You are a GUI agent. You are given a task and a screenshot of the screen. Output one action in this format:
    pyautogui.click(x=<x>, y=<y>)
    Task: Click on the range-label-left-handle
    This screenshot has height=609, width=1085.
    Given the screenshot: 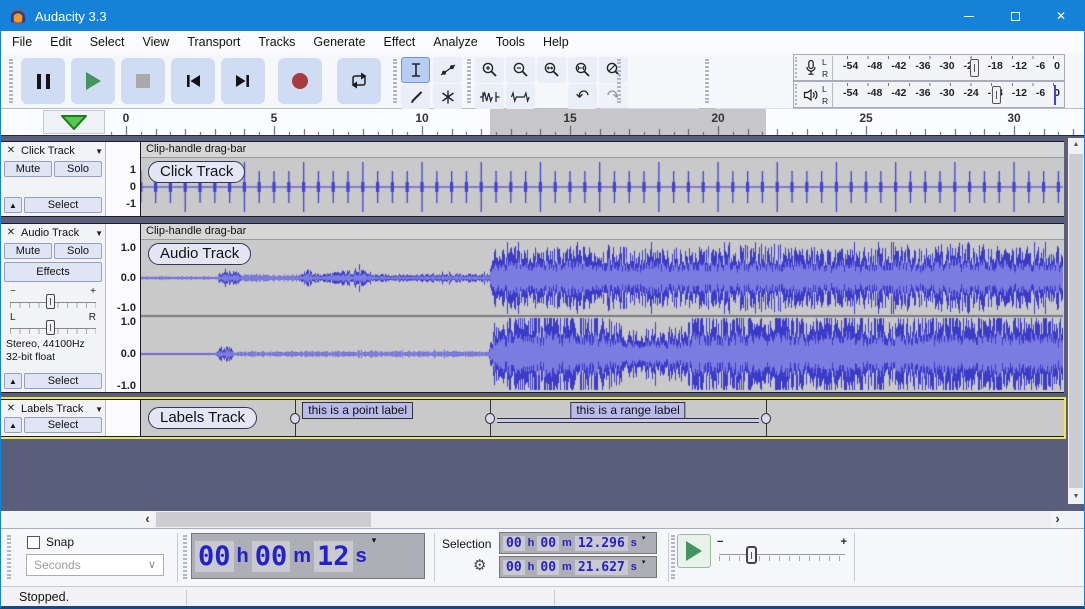 What is the action you would take?
    pyautogui.click(x=489, y=418)
    